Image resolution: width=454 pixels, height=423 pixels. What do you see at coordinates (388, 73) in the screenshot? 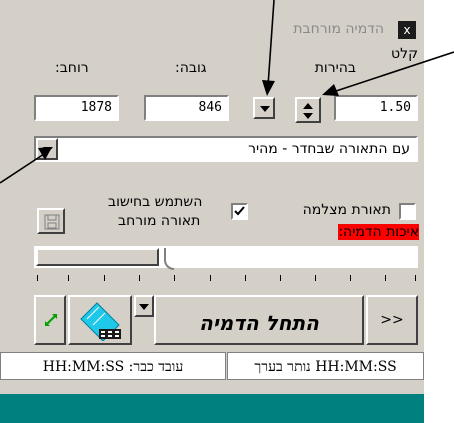
I see `arrow-to-brightness-annotation` at bounding box center [388, 73].